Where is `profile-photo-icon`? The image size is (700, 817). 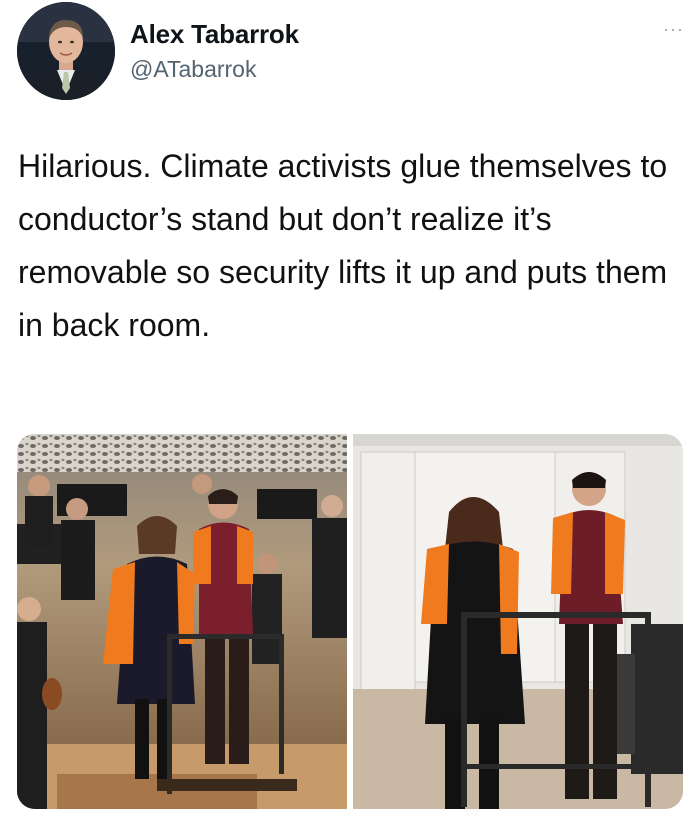 profile-photo-icon is located at coordinates (66, 51).